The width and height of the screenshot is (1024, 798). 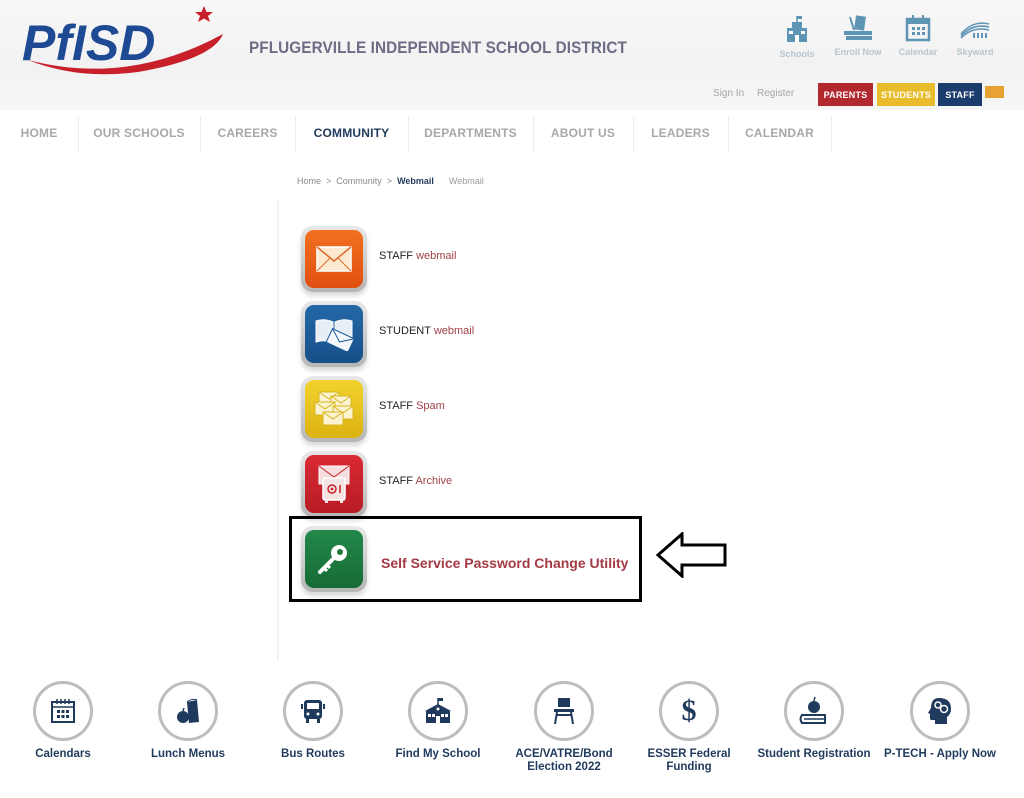 I want to click on envelope-safe-icon, so click(x=334, y=484).